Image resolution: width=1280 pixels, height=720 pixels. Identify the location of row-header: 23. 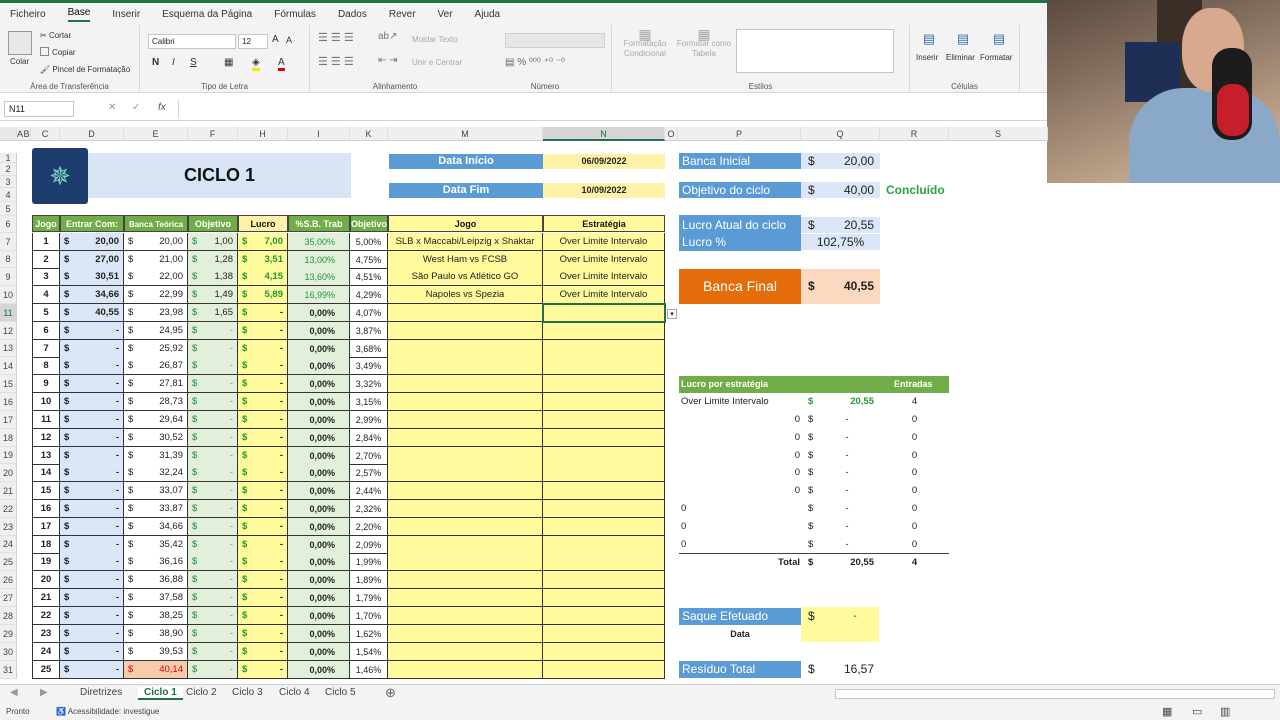
(8, 527).